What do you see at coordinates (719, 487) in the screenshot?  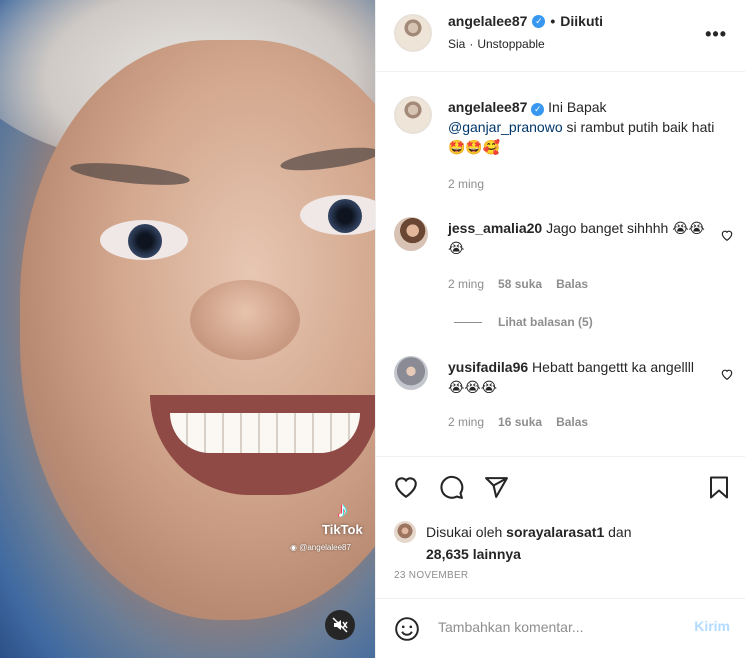 I see `save-bookmark-icon` at bounding box center [719, 487].